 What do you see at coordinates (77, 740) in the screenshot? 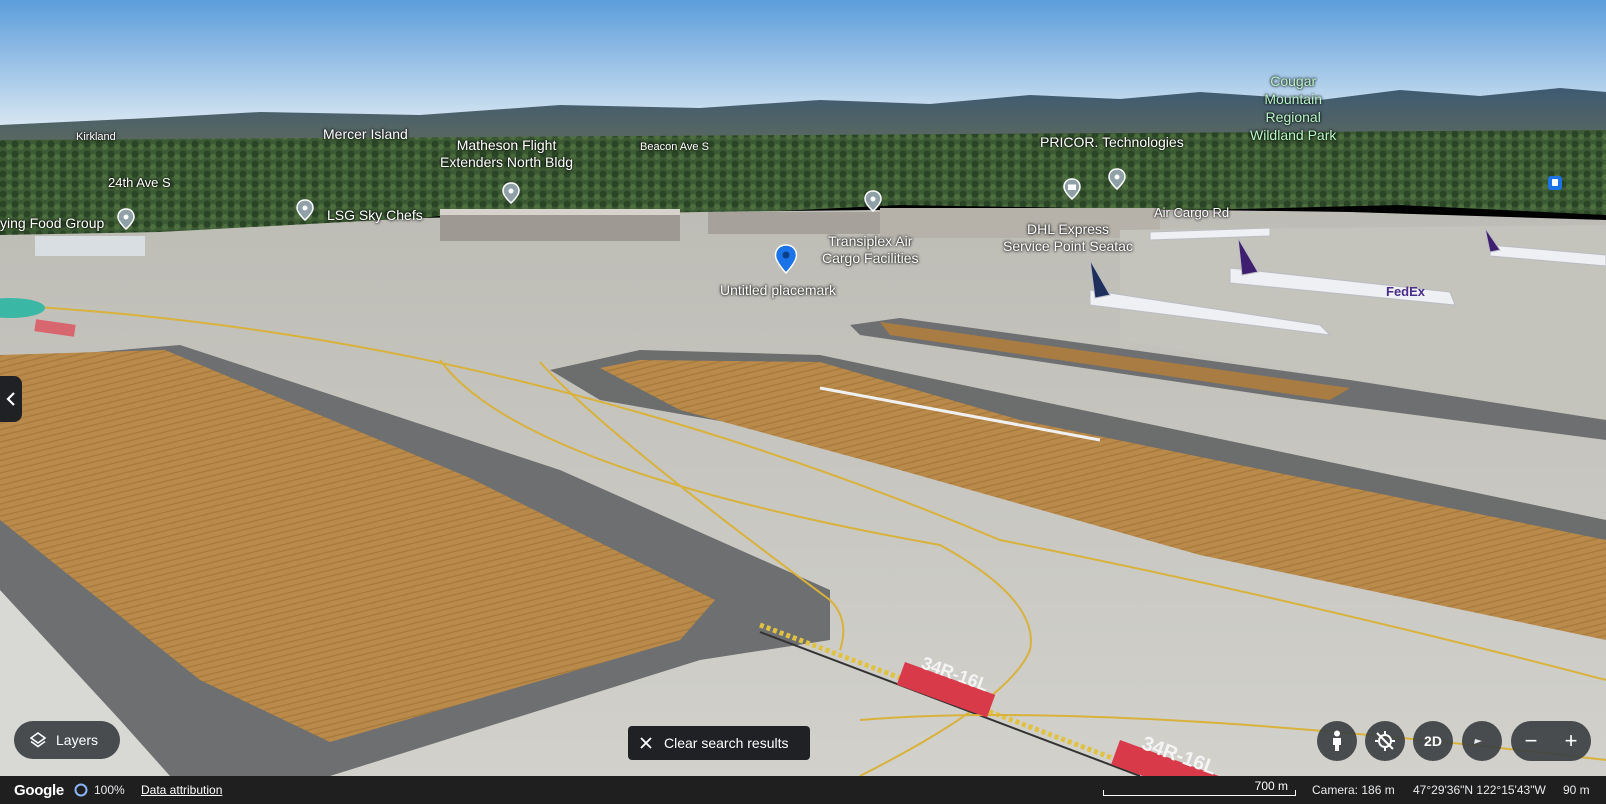
I see `layers-label: Layers` at bounding box center [77, 740].